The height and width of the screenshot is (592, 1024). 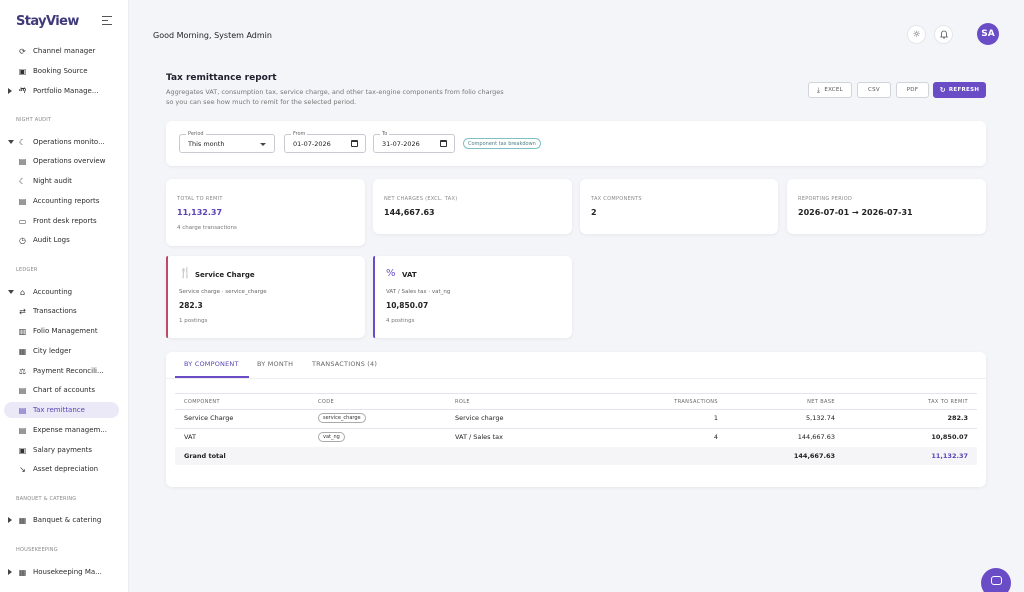 I want to click on sidebar-item-channel-manager: ⟳ Channel manager, so click(x=61, y=51).